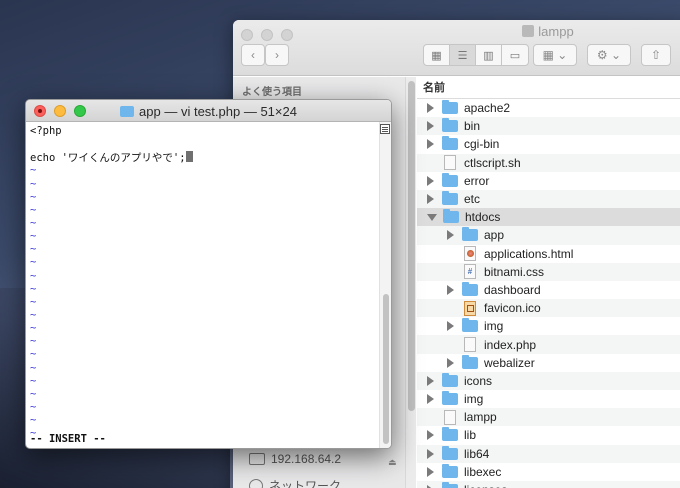 This screenshot has width=680, height=488. I want to click on network-icon, so click(256, 483).